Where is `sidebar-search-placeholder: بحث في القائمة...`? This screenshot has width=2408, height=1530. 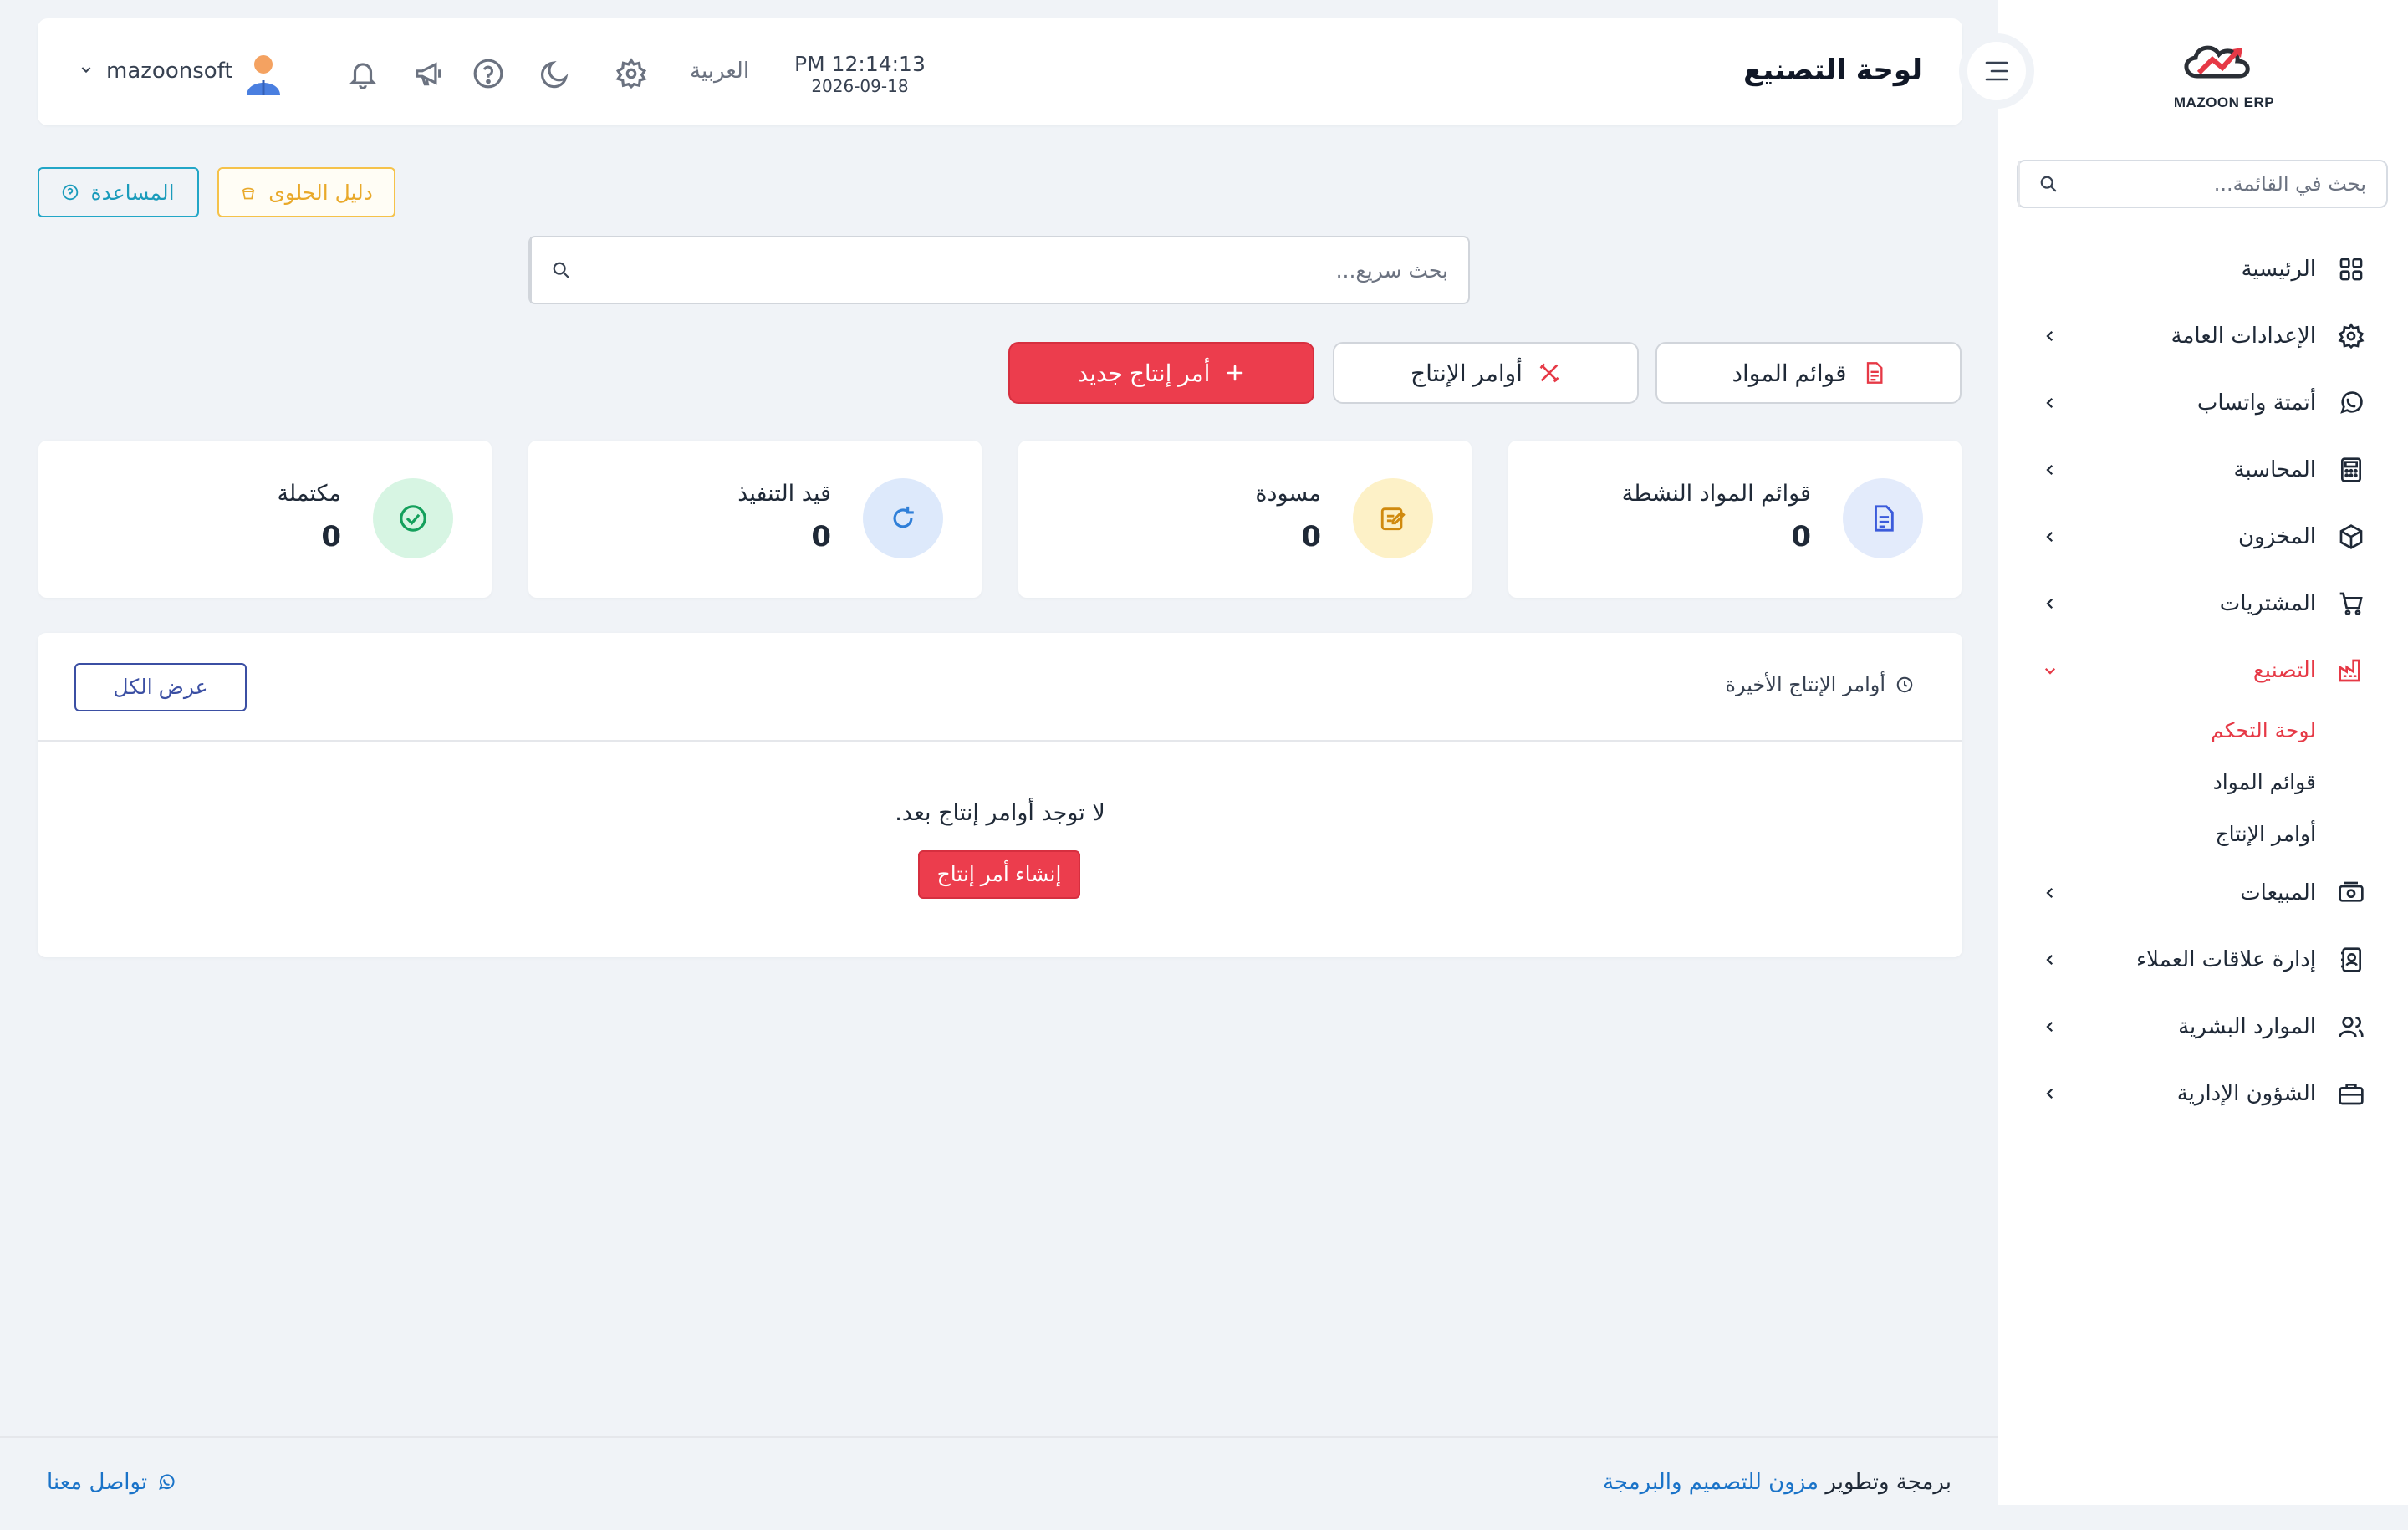 sidebar-search-placeholder: بحث في القائمة... is located at coordinates (2289, 184).